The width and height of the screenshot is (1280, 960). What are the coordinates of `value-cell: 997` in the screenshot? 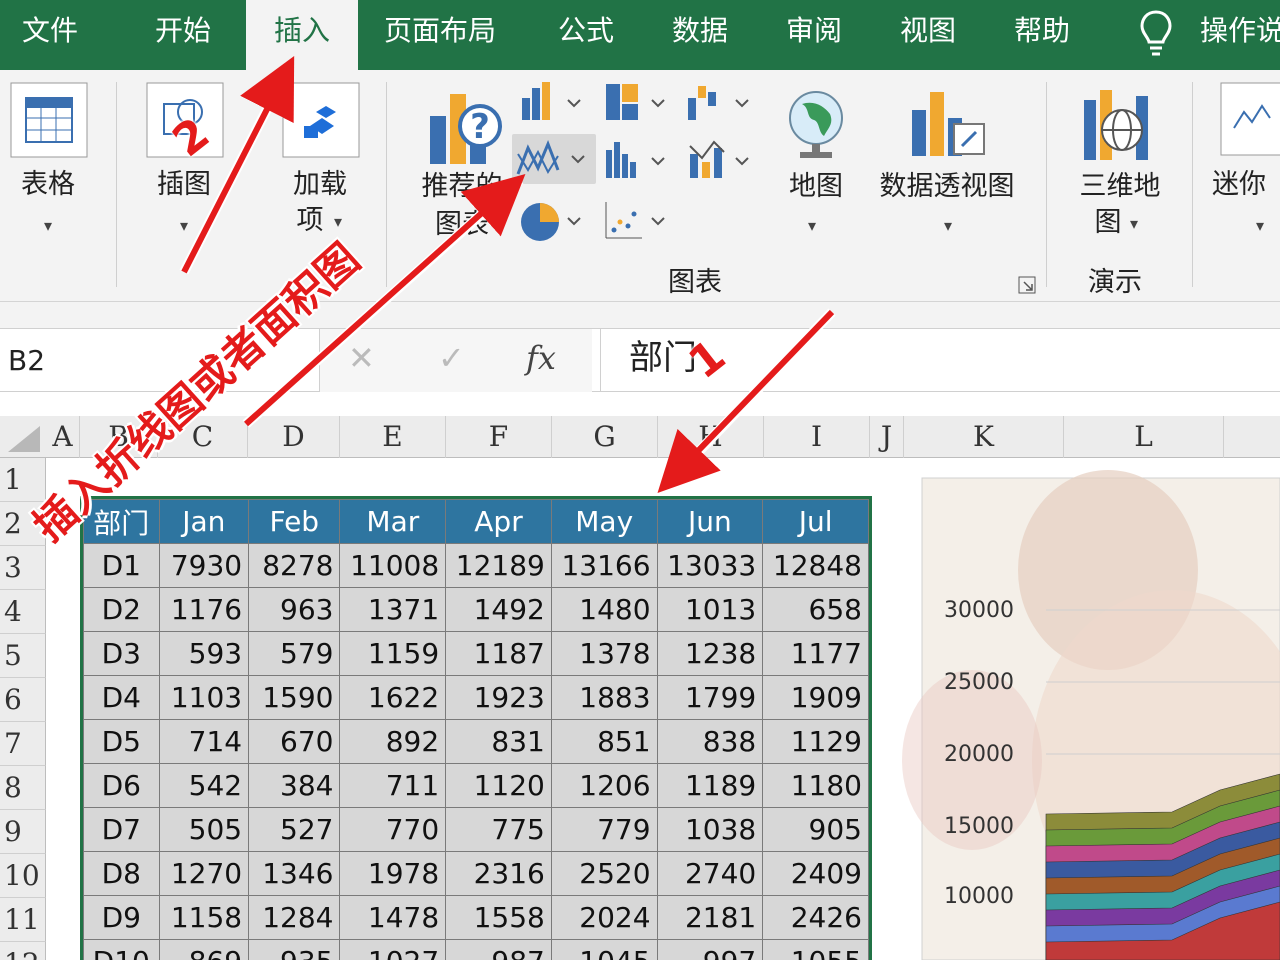 It's located at (710, 949).